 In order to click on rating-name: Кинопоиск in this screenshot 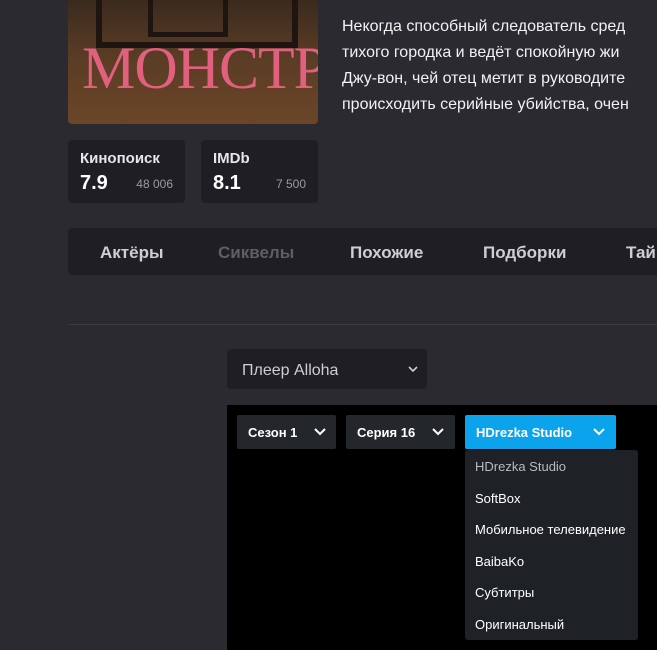, I will do `click(120, 158)`.